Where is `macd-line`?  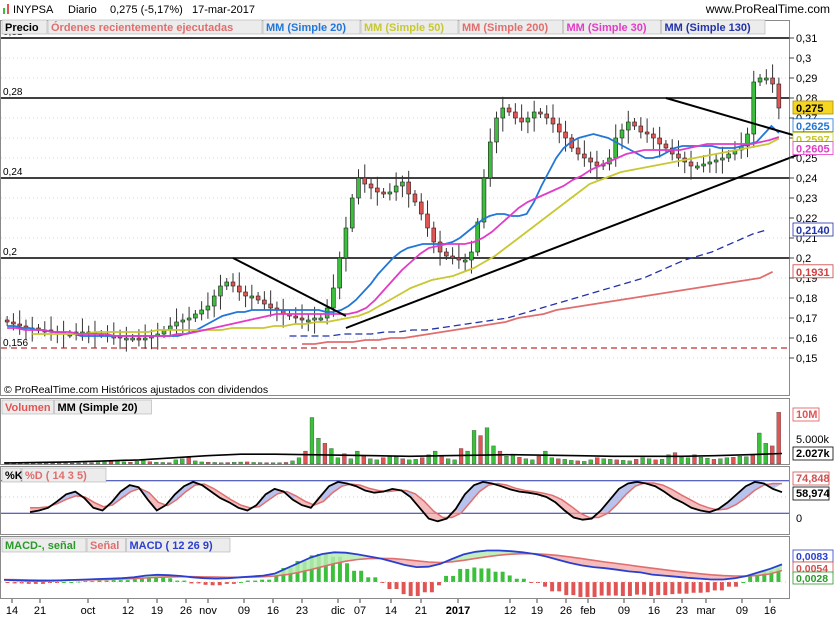 macd-line is located at coordinates (393, 565).